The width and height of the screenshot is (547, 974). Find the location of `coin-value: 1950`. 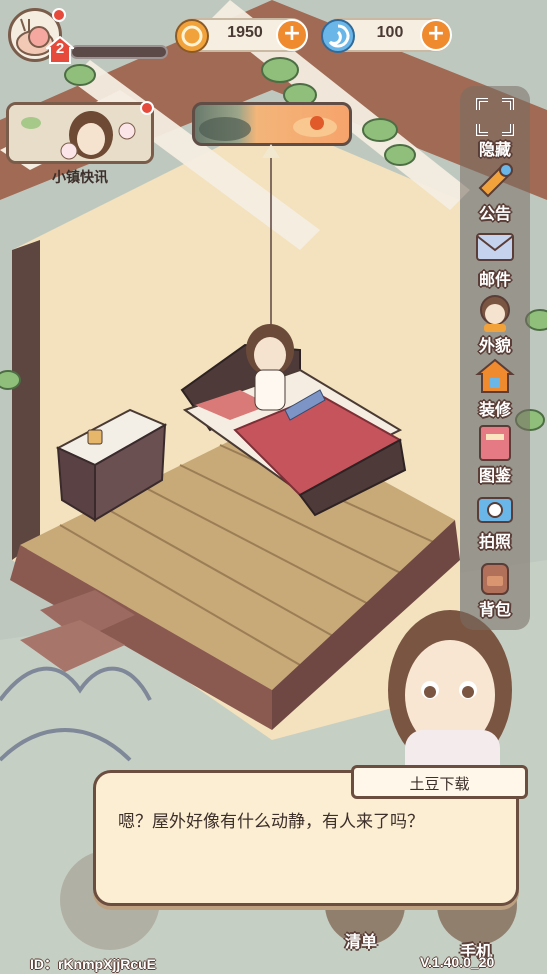

coin-value: 1950 is located at coordinates (245, 32).